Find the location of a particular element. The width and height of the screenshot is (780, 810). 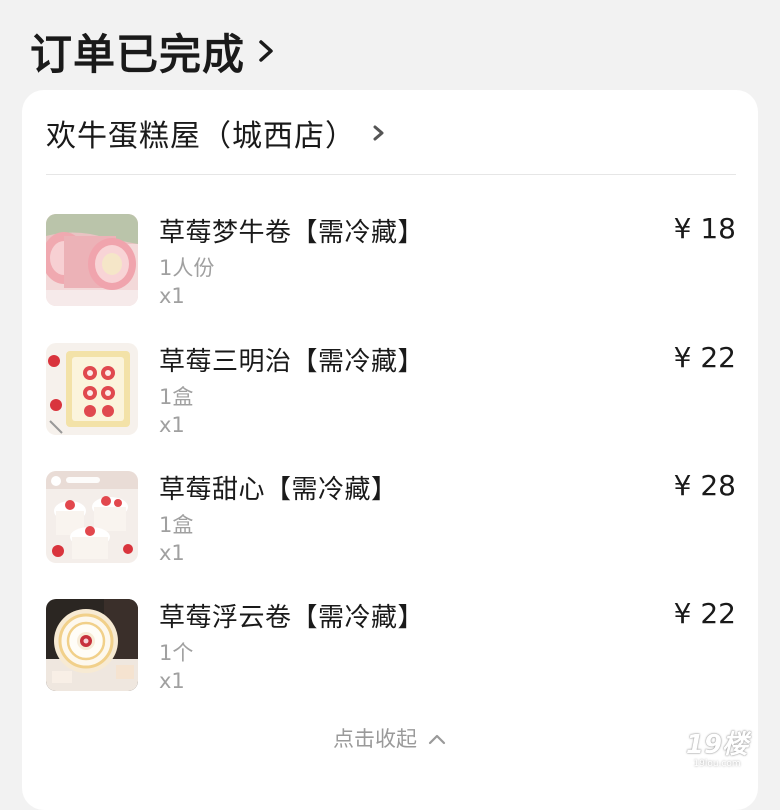

order-status-title: 订单已完成 is located at coordinates (138, 54).